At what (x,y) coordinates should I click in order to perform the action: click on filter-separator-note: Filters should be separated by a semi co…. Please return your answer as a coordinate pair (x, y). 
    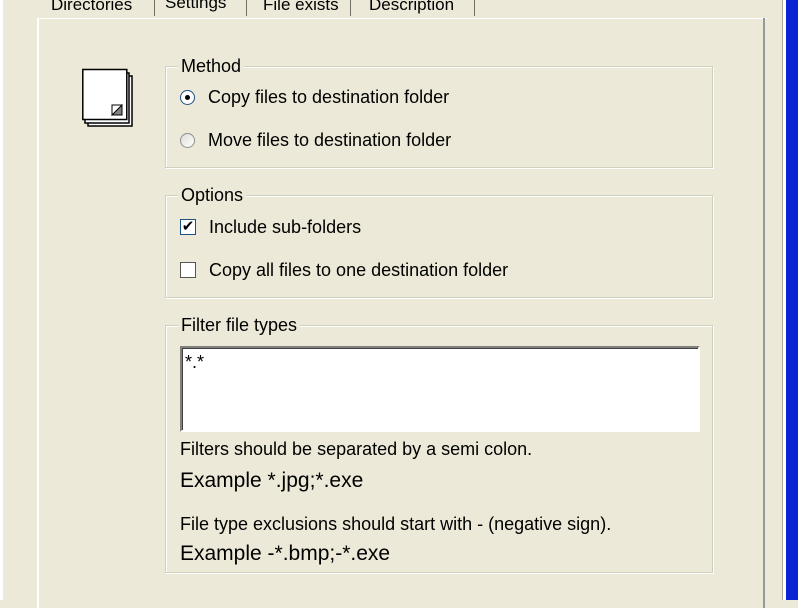
    Looking at the image, I should click on (356, 449).